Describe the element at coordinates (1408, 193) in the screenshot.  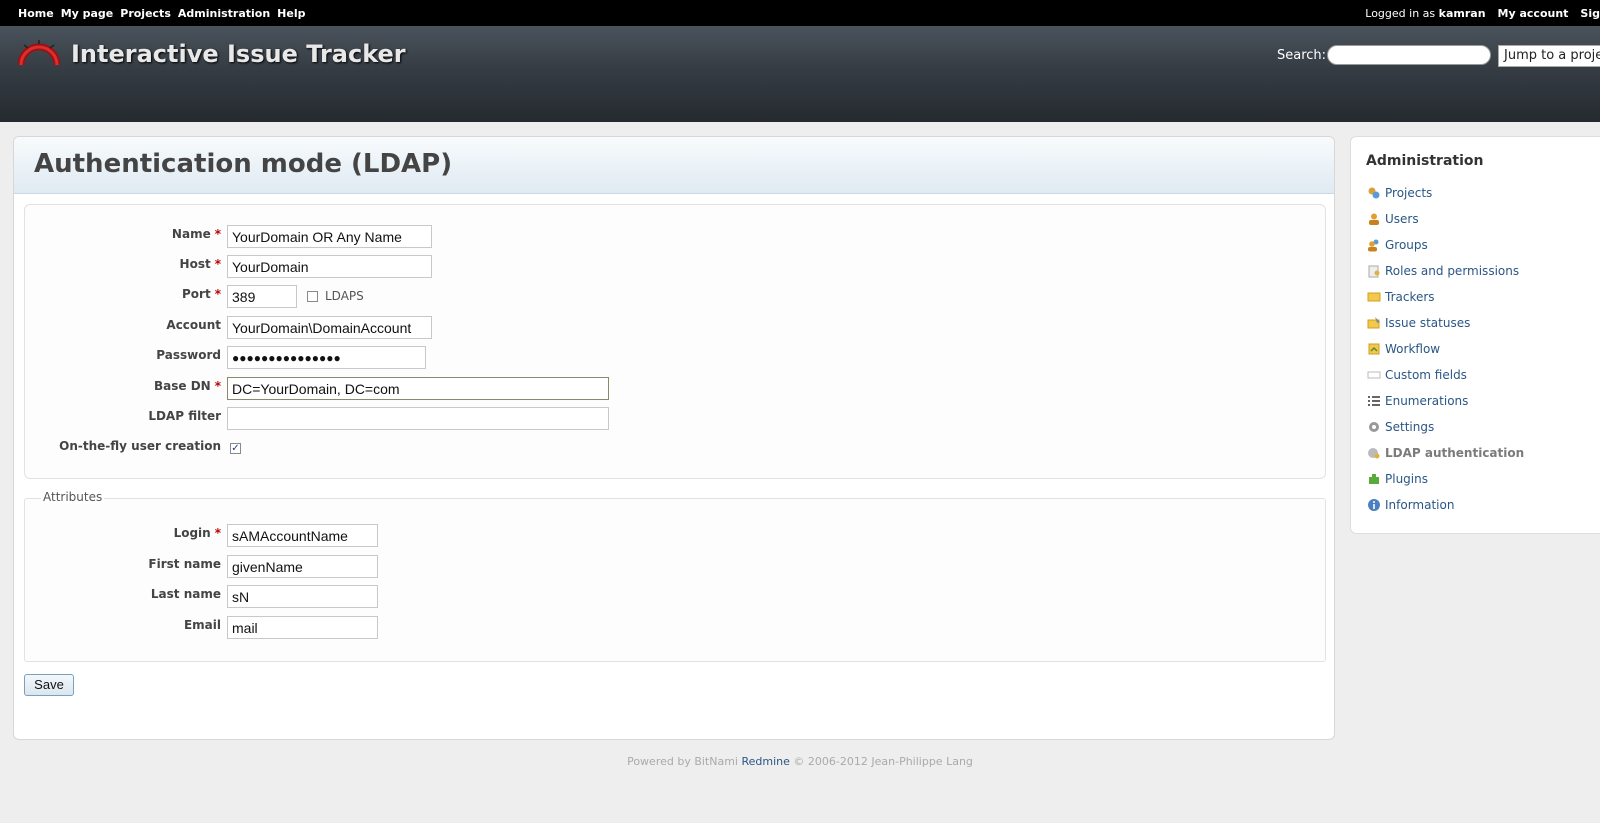
I see `sidebar-item-label: Projects` at that location.